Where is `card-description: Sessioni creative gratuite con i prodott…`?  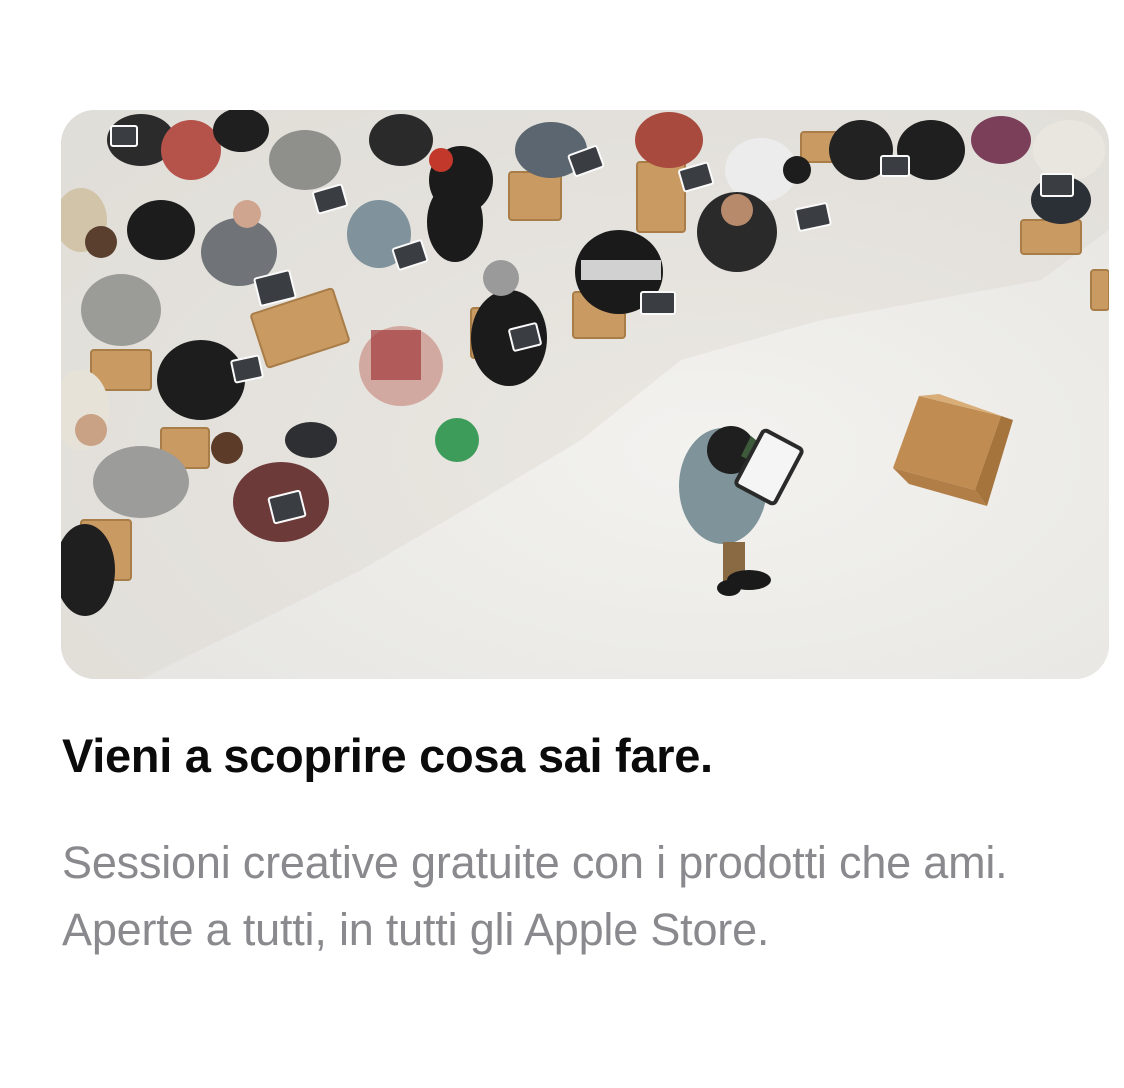 card-description: Sessioni creative gratuite con i prodott… is located at coordinates (535, 896).